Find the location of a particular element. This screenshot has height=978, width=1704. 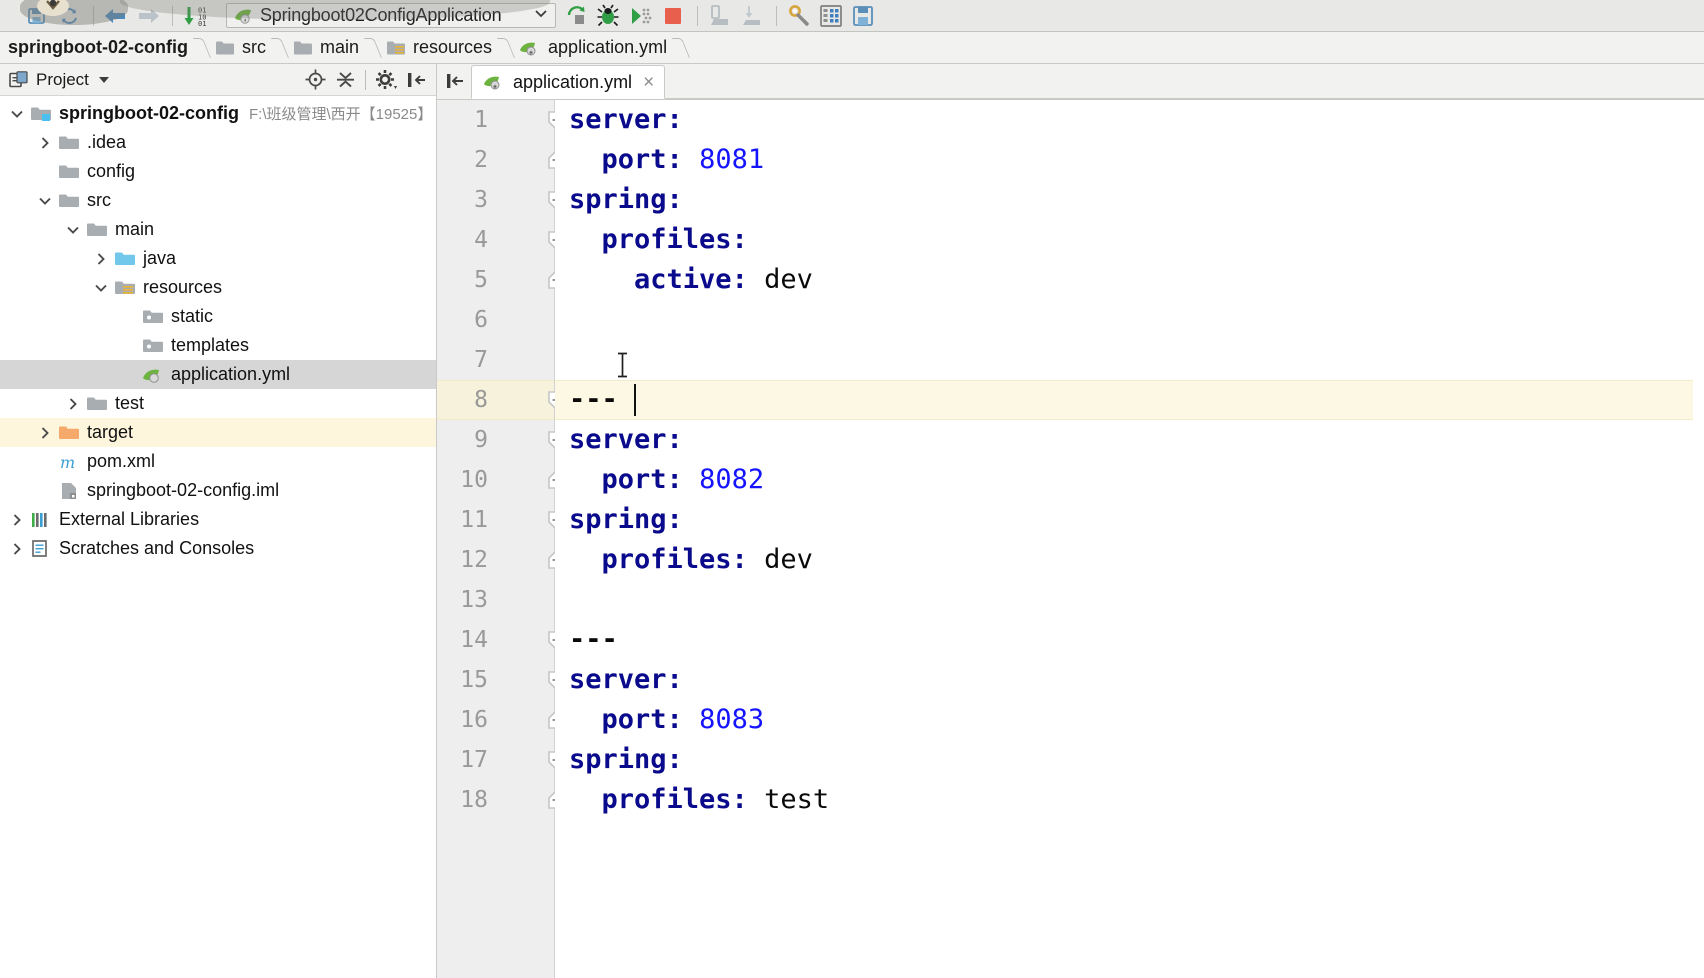

tree-node-label: templates is located at coordinates (210, 345).